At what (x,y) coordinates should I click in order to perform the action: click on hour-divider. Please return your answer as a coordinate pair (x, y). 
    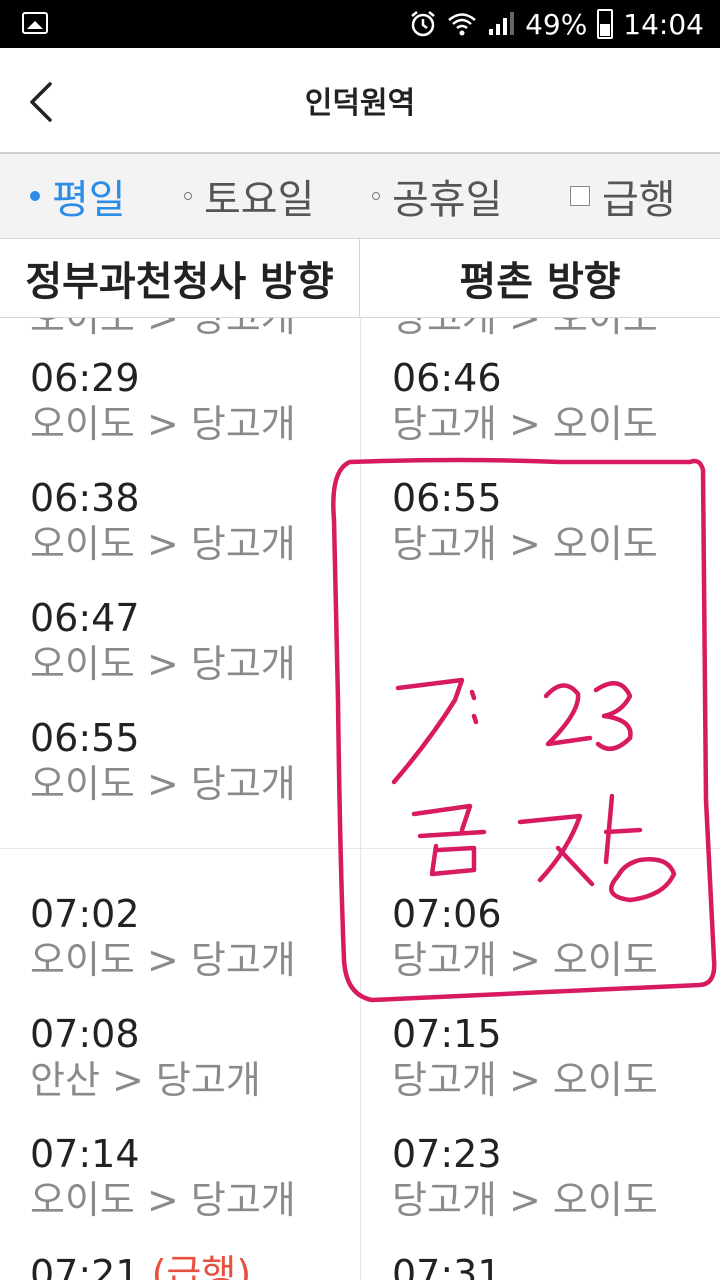
    Looking at the image, I should click on (360, 848).